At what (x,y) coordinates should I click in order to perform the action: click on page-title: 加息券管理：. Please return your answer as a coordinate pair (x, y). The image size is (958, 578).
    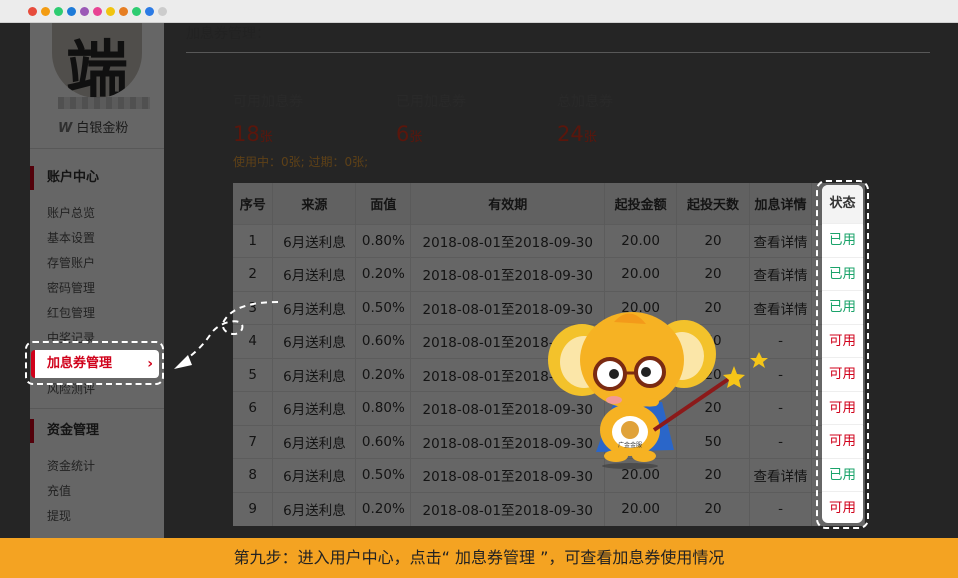
    Looking at the image, I should click on (228, 34).